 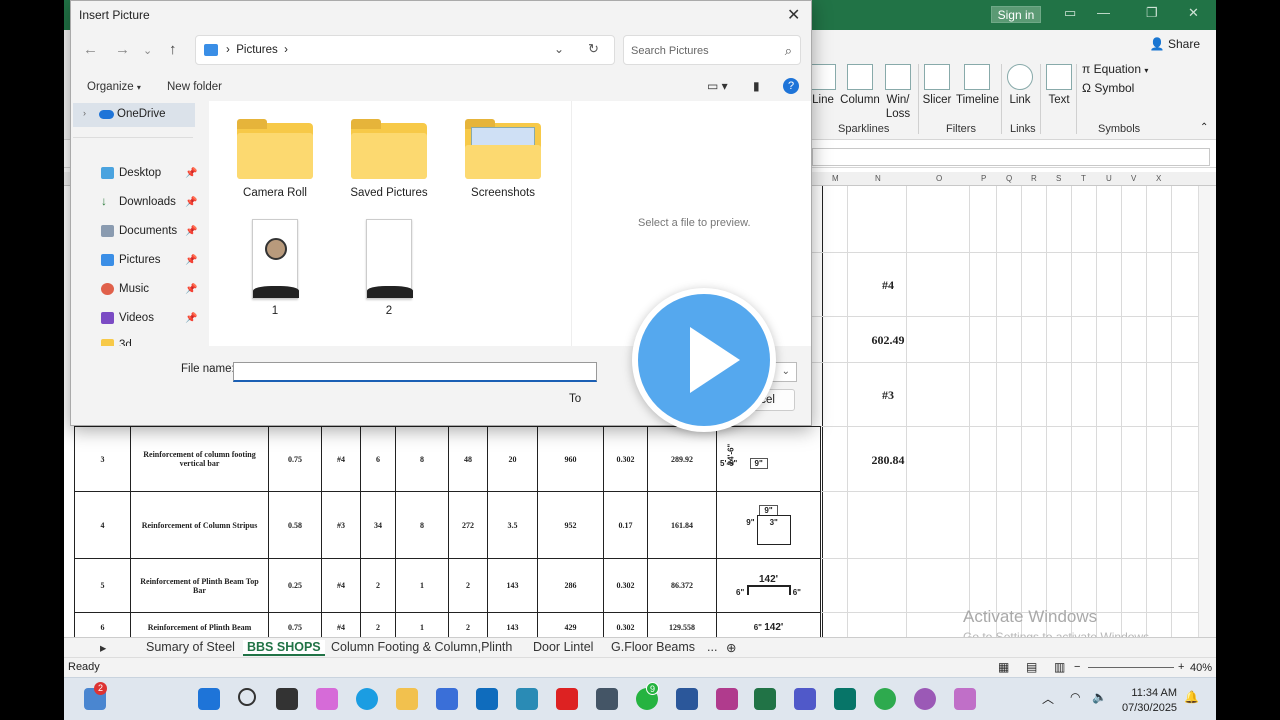 What do you see at coordinates (122, 49) in the screenshot?
I see `forward-icon: →` at bounding box center [122, 49].